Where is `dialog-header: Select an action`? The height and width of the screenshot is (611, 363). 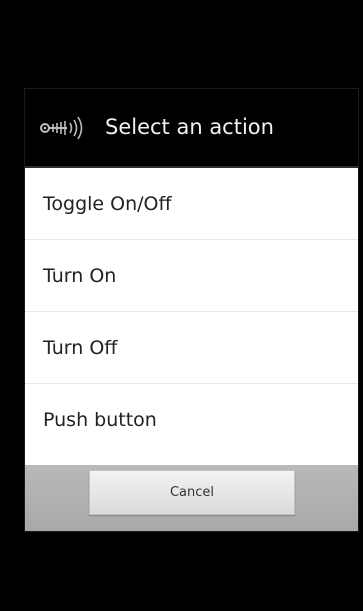 dialog-header: Select an action is located at coordinates (191, 128).